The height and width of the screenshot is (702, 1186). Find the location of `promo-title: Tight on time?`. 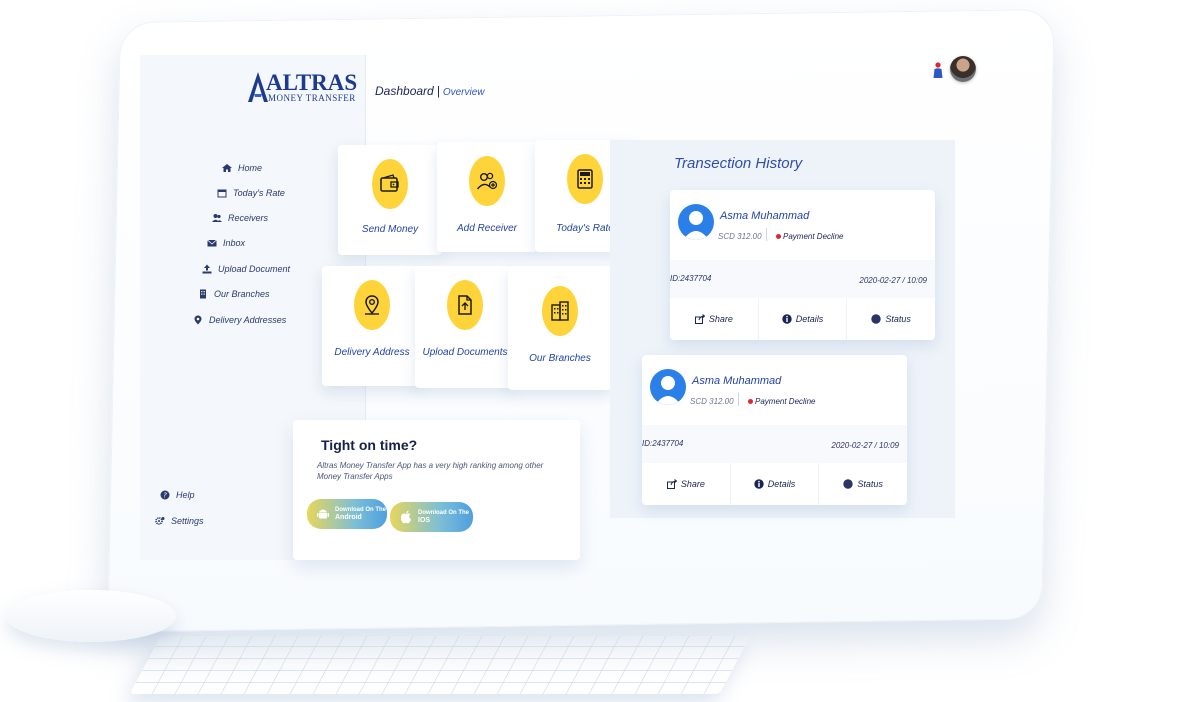

promo-title: Tight on time? is located at coordinates (369, 445).